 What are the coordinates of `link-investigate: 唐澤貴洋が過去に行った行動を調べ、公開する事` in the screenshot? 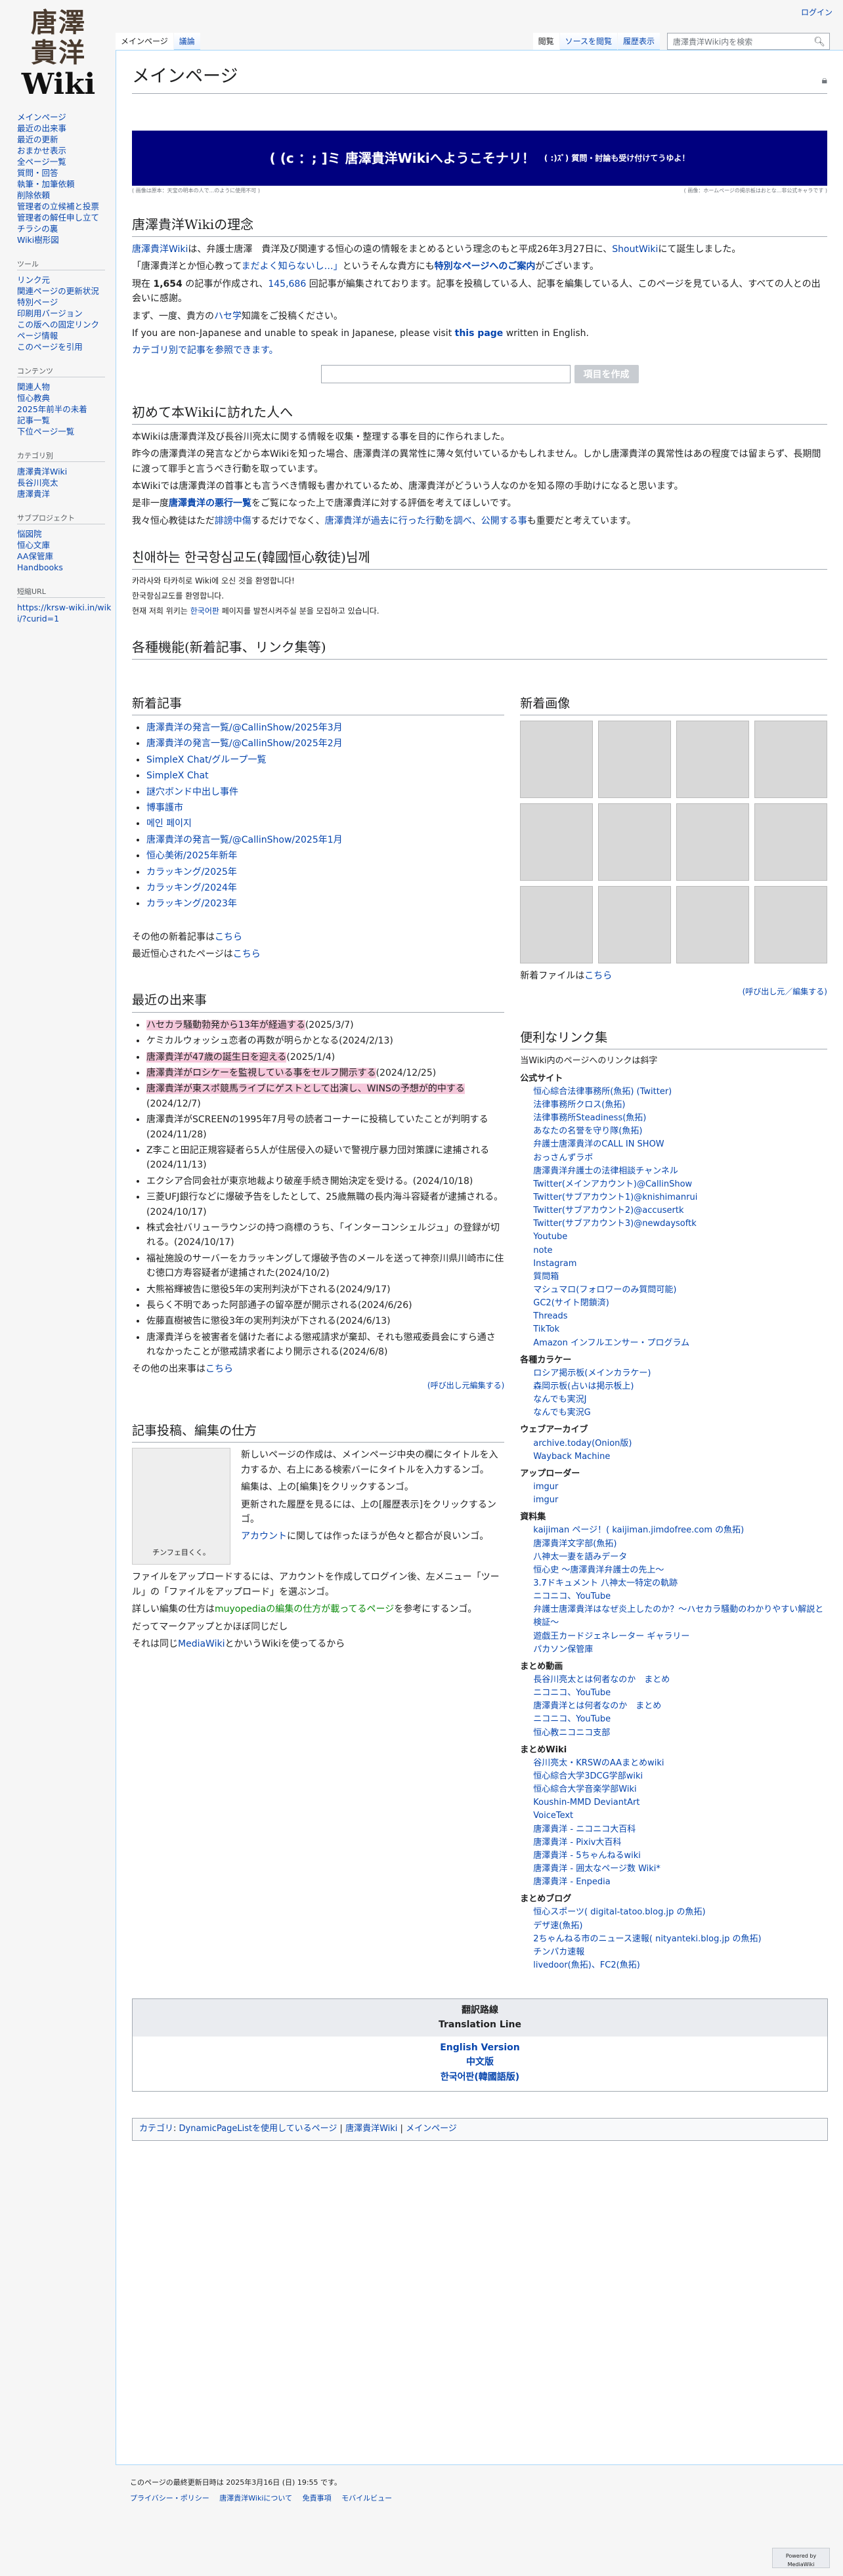 It's located at (426, 521).